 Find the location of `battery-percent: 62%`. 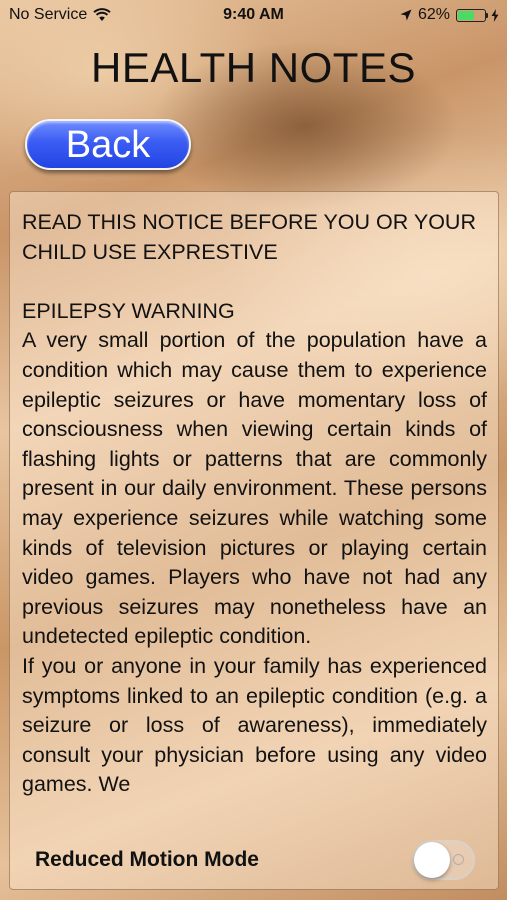

battery-percent: 62% is located at coordinates (433, 14).